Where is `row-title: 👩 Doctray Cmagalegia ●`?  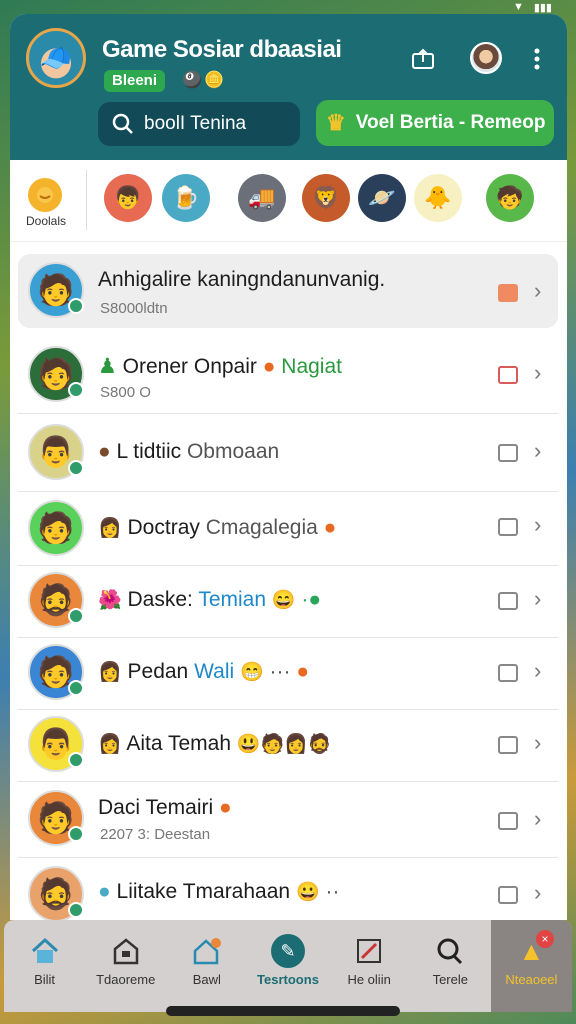
row-title: 👩 Doctray Cmagalegia ● is located at coordinates (217, 527).